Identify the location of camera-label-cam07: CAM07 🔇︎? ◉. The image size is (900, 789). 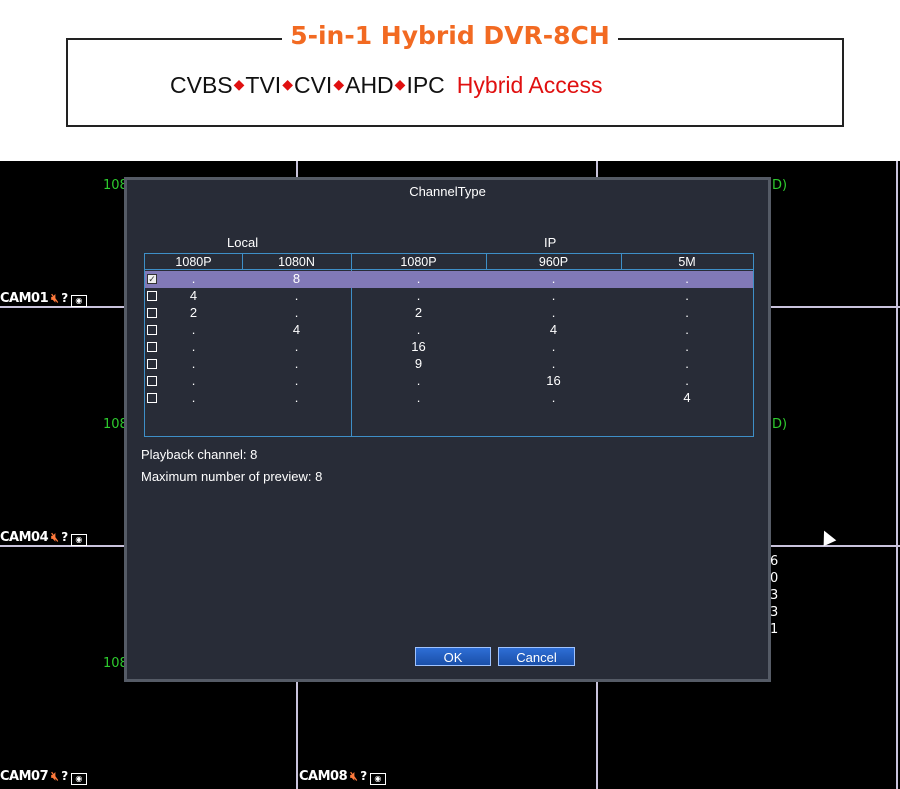
(43, 777).